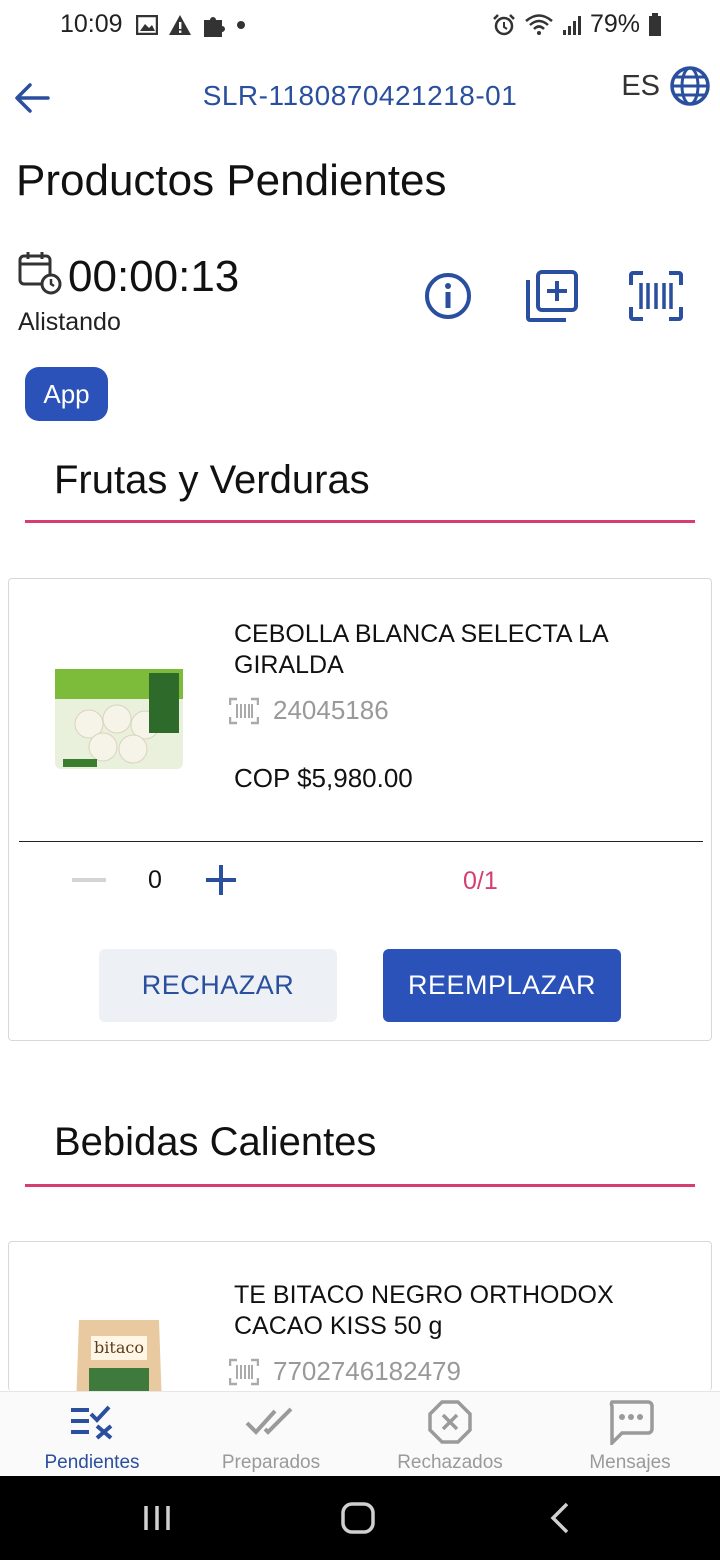 This screenshot has width=720, height=1560. Describe the element at coordinates (360, 95) in the screenshot. I see `order-id: SLR-1180870421218-01` at that location.